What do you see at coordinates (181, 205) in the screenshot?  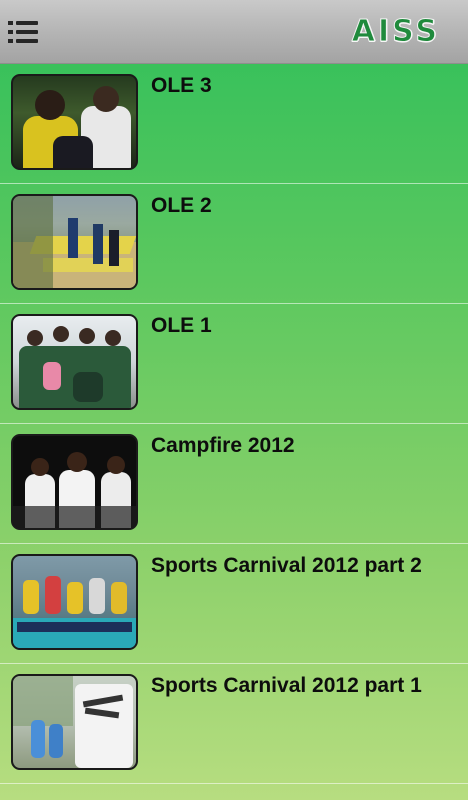 I see `album-title: OLE 2` at bounding box center [181, 205].